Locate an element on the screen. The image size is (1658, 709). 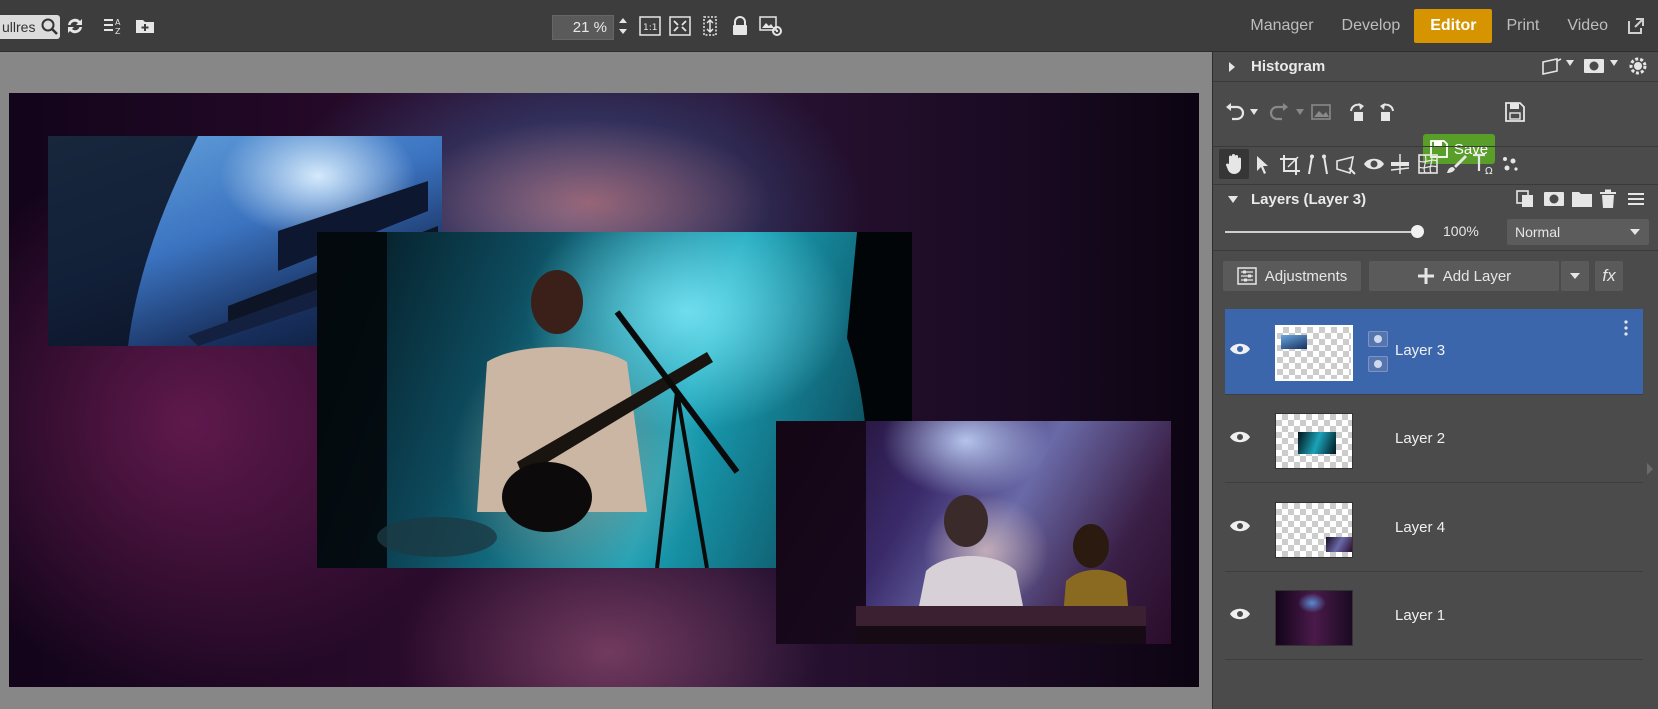
layers-title: Layers (Layer 3) is located at coordinates (1309, 199).